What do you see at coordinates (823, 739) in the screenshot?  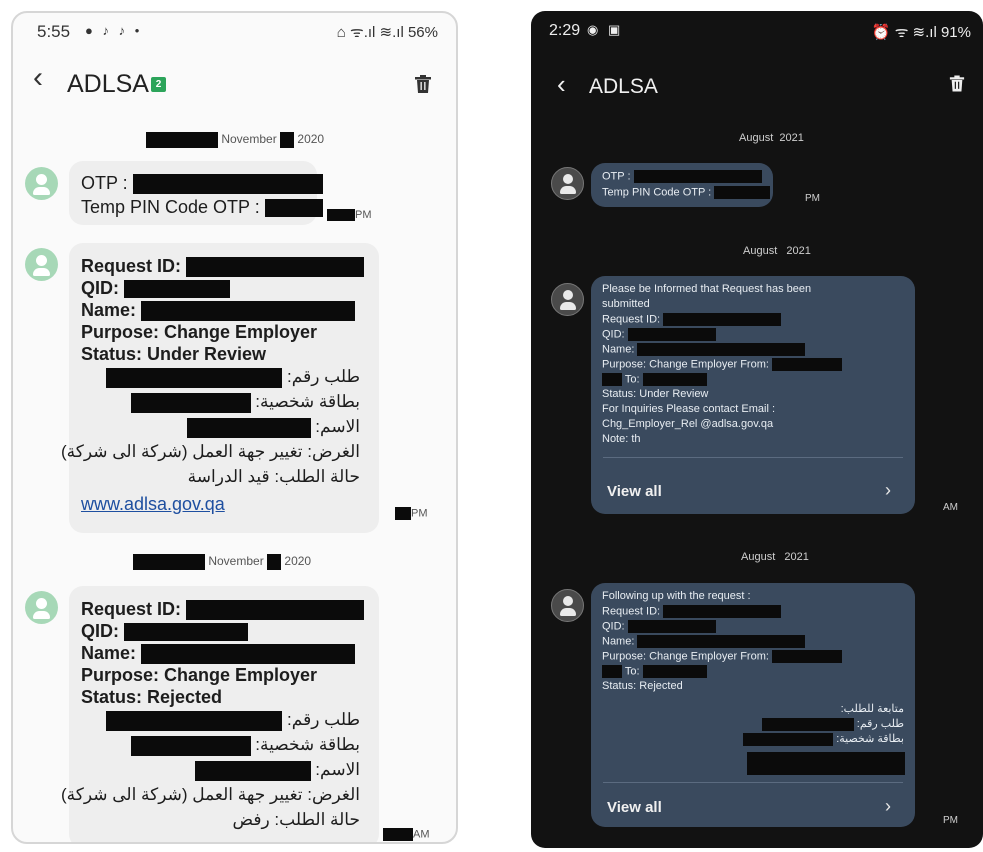 I see `arabic-id-line: بطاقة شخصية:` at bounding box center [823, 739].